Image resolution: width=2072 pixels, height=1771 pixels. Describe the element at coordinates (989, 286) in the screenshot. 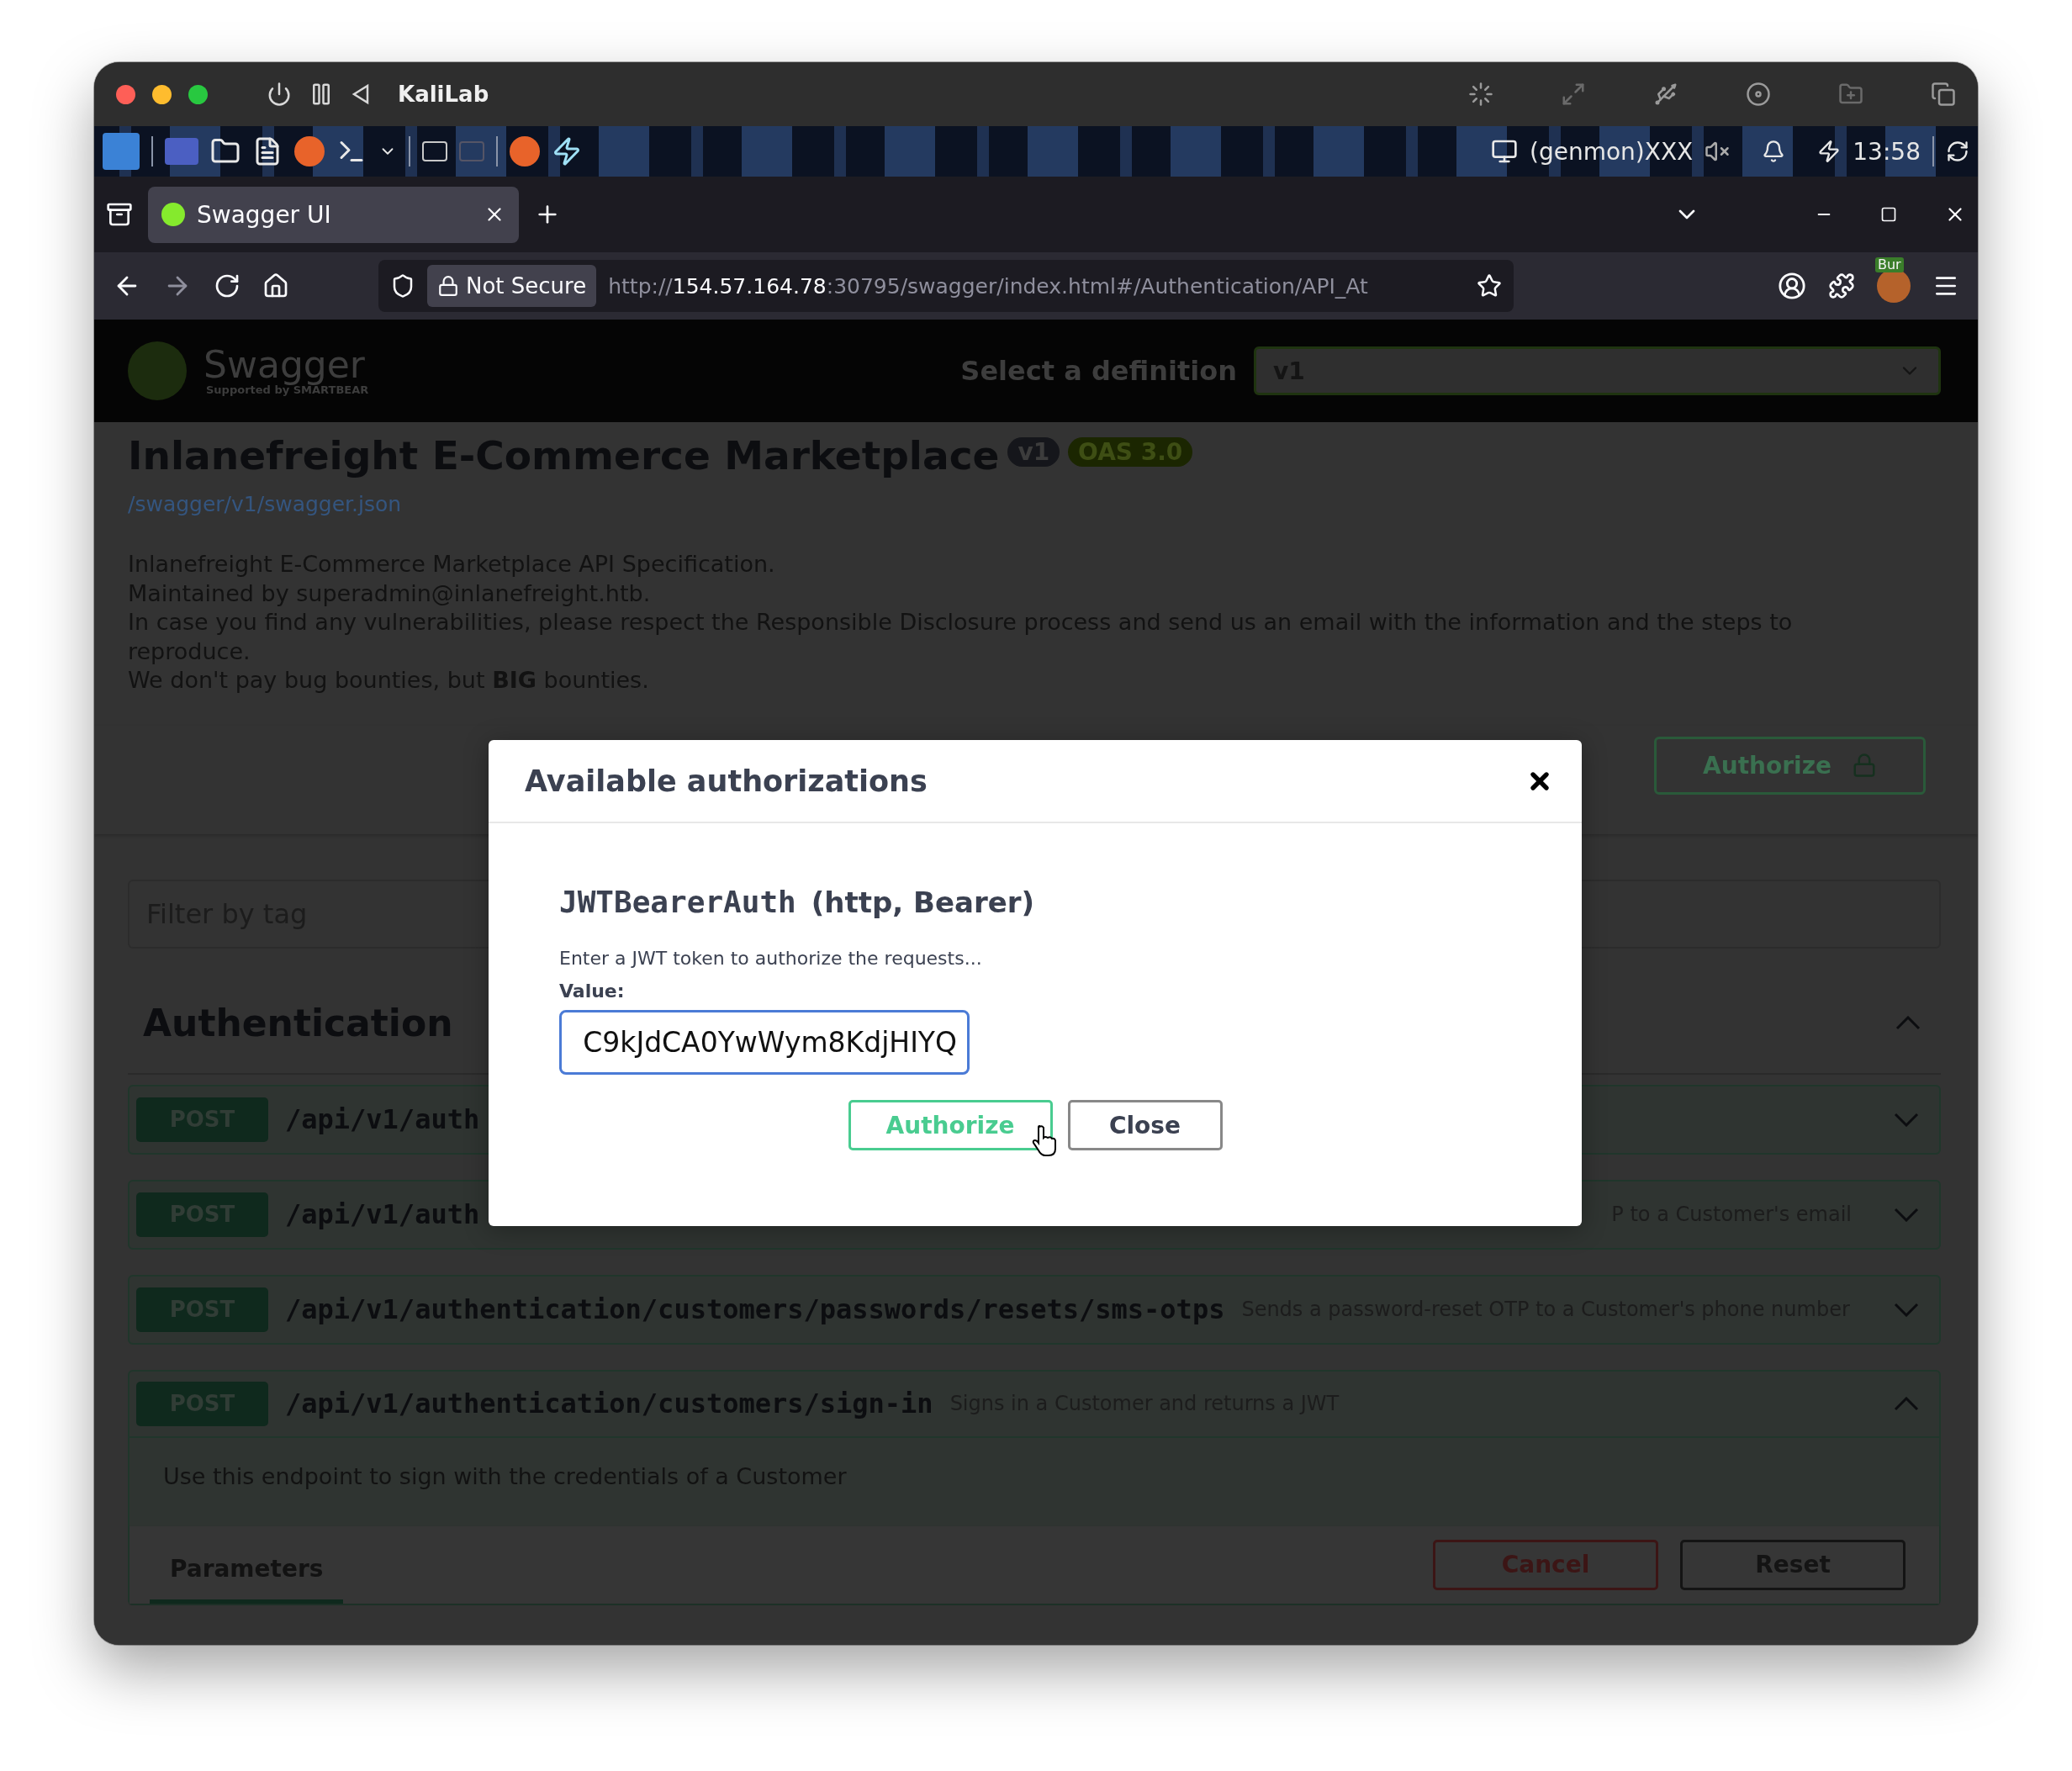

I see `url-text: http://154.57.164.78:30795/swagger/index.html#/Authentication/API_At` at that location.